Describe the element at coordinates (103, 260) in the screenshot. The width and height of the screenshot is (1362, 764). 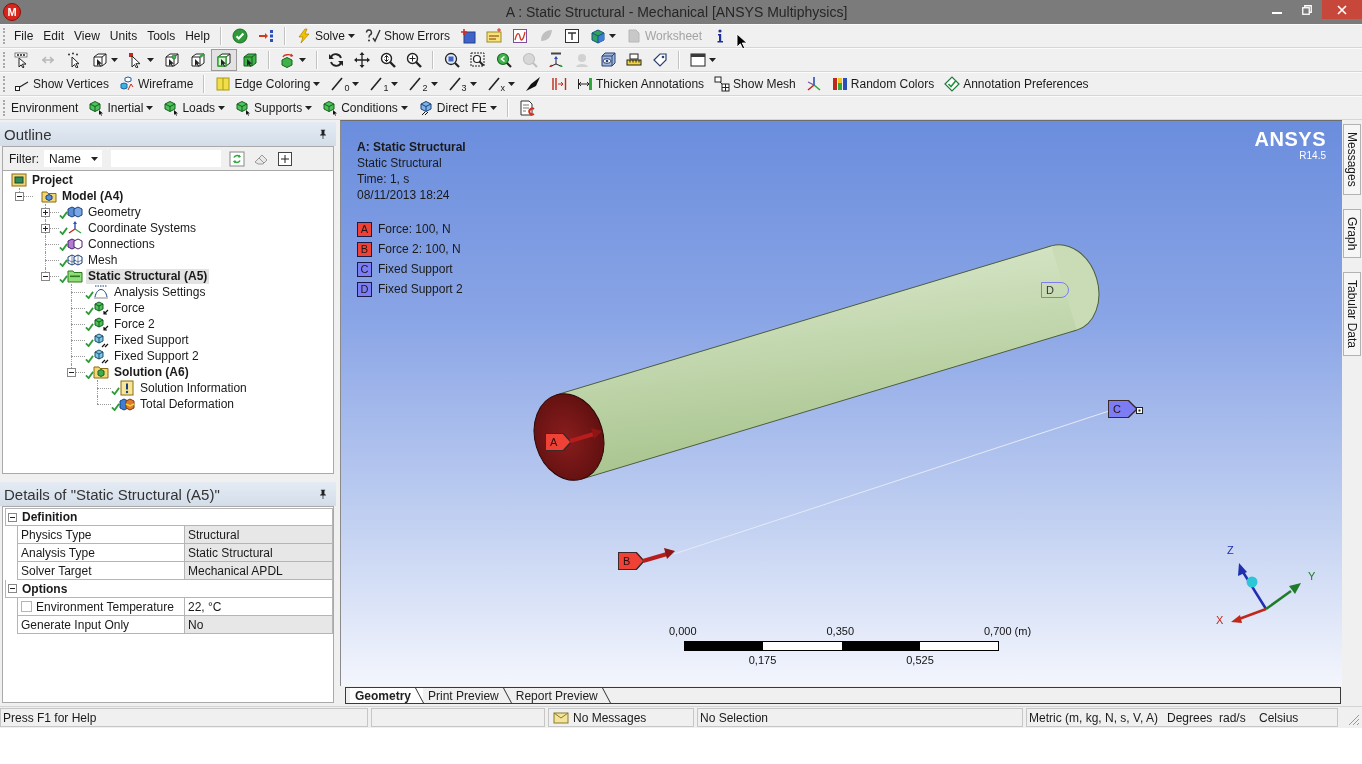
I see `tree-item: Mesh` at that location.